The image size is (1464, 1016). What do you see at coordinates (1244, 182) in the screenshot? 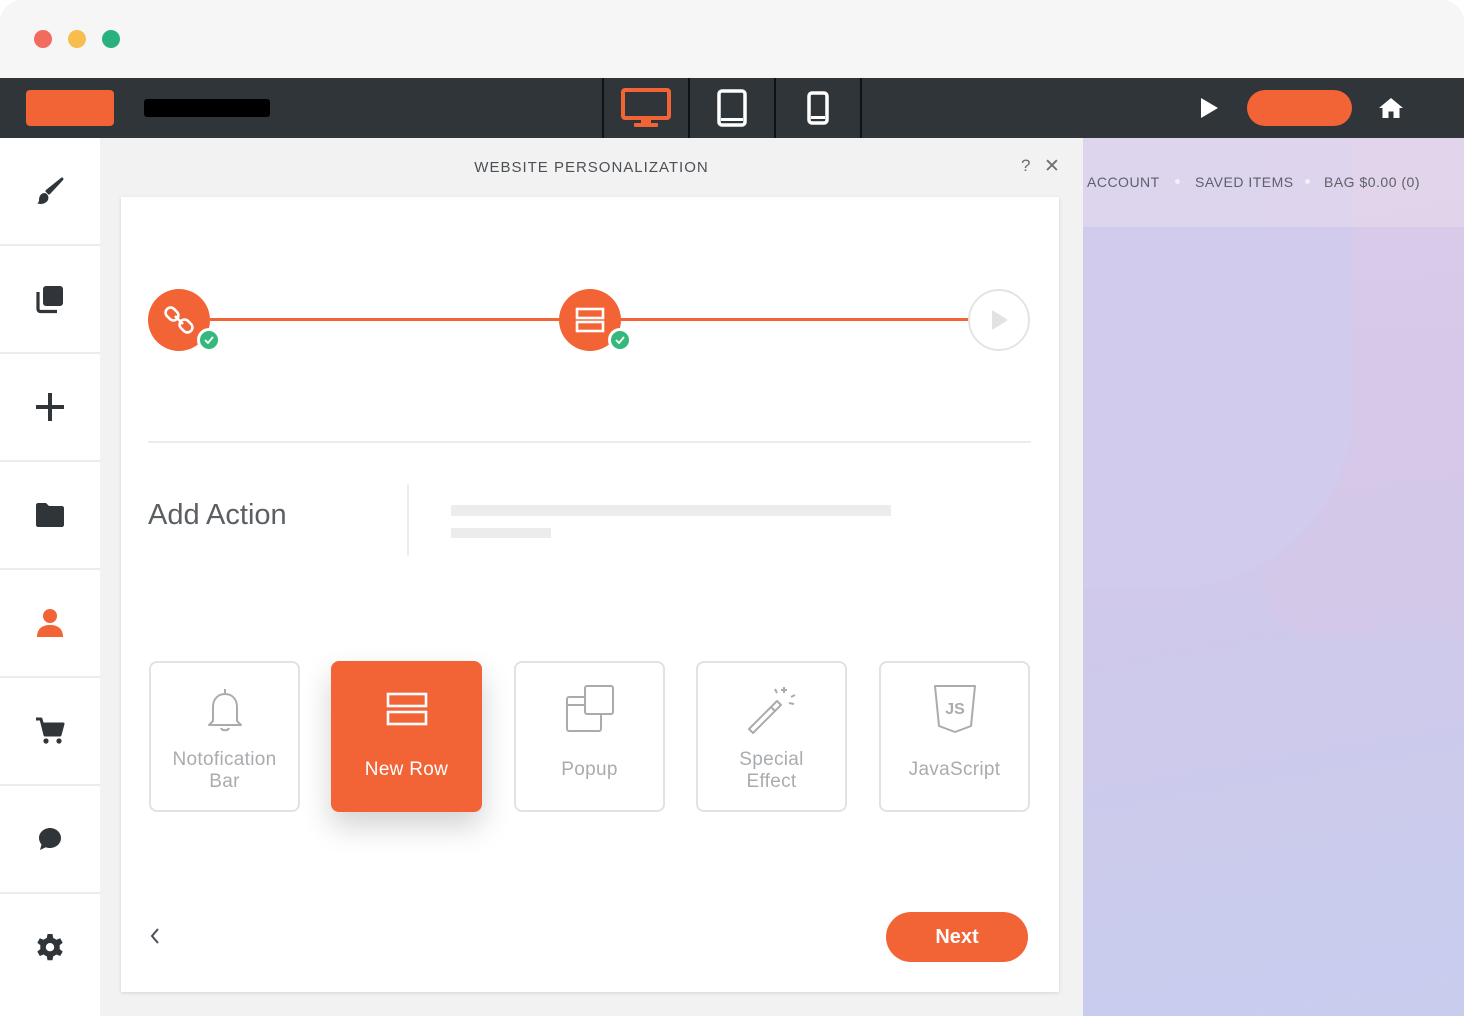
I see `nav-link-saved-items: SAVED ITEMS` at bounding box center [1244, 182].